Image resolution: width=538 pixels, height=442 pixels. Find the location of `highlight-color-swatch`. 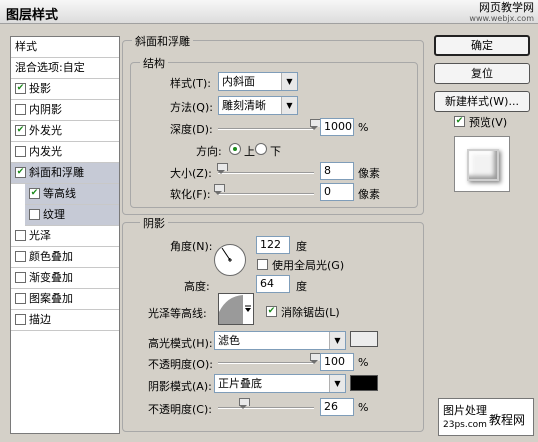

highlight-color-swatch is located at coordinates (364, 339).